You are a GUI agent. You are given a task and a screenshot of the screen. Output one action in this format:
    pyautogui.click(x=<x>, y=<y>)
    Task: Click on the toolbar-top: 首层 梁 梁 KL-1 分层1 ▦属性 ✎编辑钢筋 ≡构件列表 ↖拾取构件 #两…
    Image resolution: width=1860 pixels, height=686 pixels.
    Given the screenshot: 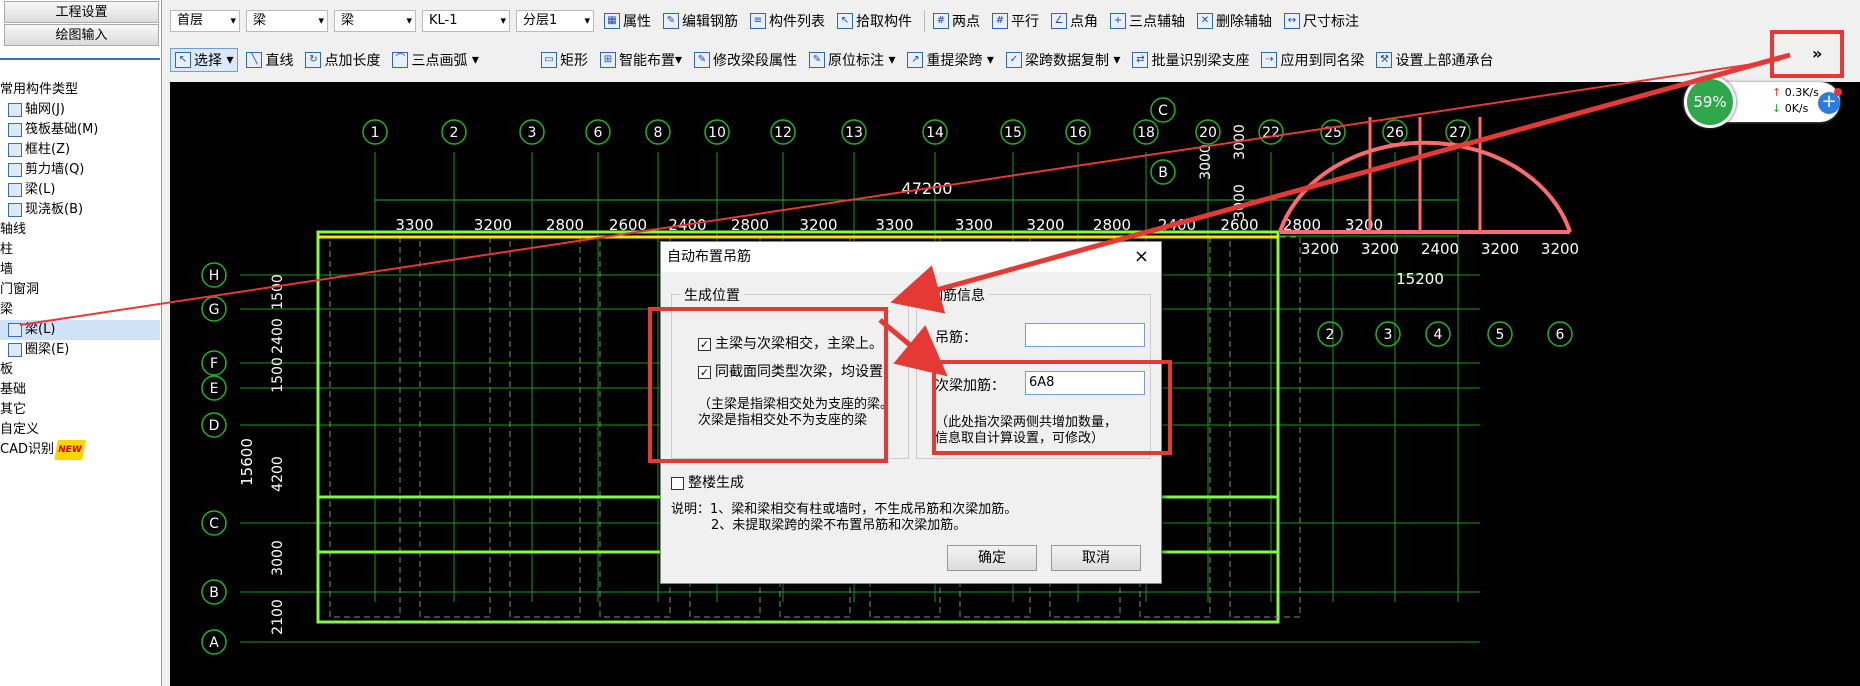 What is the action you would take?
    pyautogui.click(x=768, y=21)
    